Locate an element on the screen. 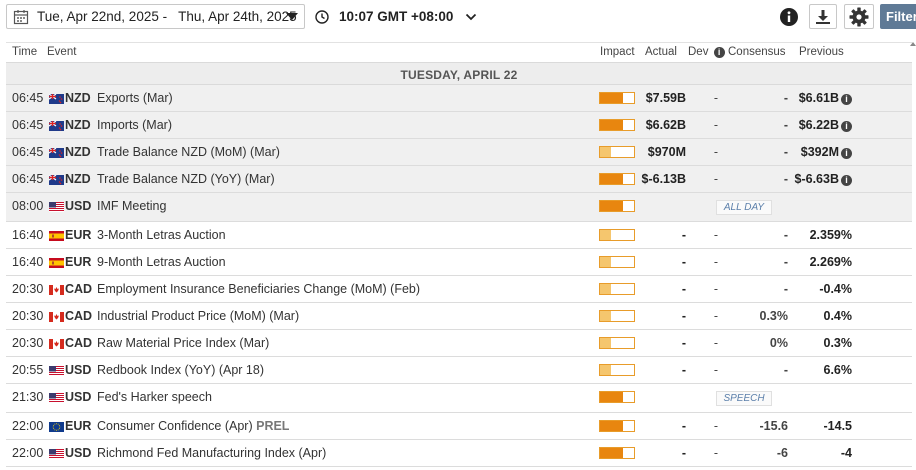 The height and width of the screenshot is (470, 916). table-row: 21:30 USD Fed's Harker speech SPEECH is located at coordinates (459, 398).